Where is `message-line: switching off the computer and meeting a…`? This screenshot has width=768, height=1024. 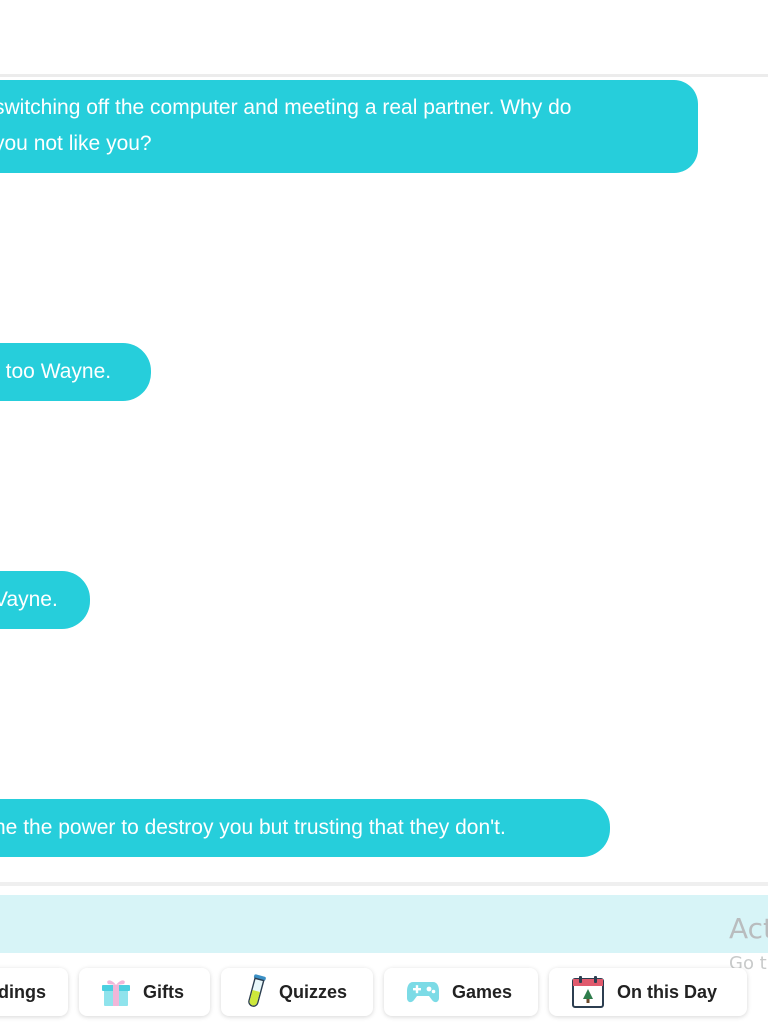 message-line: switching off the computer and meeting a… is located at coordinates (286, 107).